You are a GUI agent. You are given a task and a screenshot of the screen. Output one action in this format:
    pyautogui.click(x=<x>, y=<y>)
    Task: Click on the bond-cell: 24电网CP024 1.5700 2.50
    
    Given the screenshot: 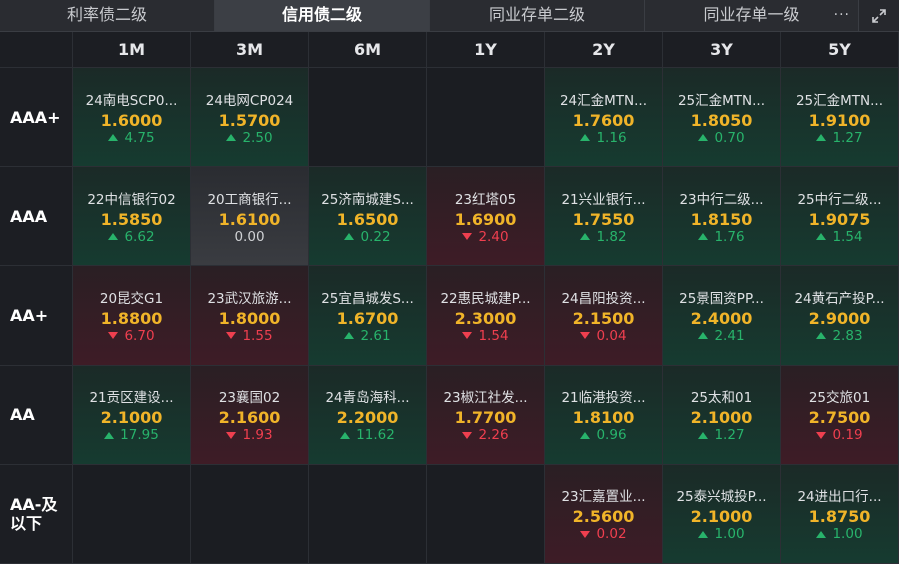 What is the action you would take?
    pyautogui.click(x=250, y=118)
    